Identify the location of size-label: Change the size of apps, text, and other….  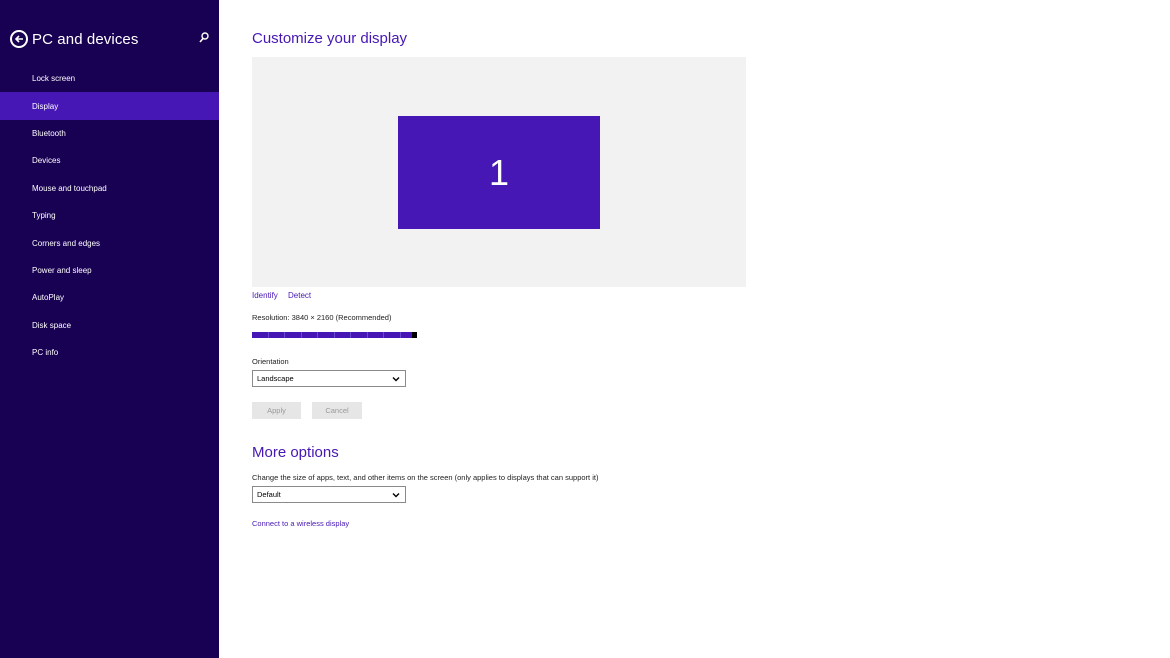
(425, 477).